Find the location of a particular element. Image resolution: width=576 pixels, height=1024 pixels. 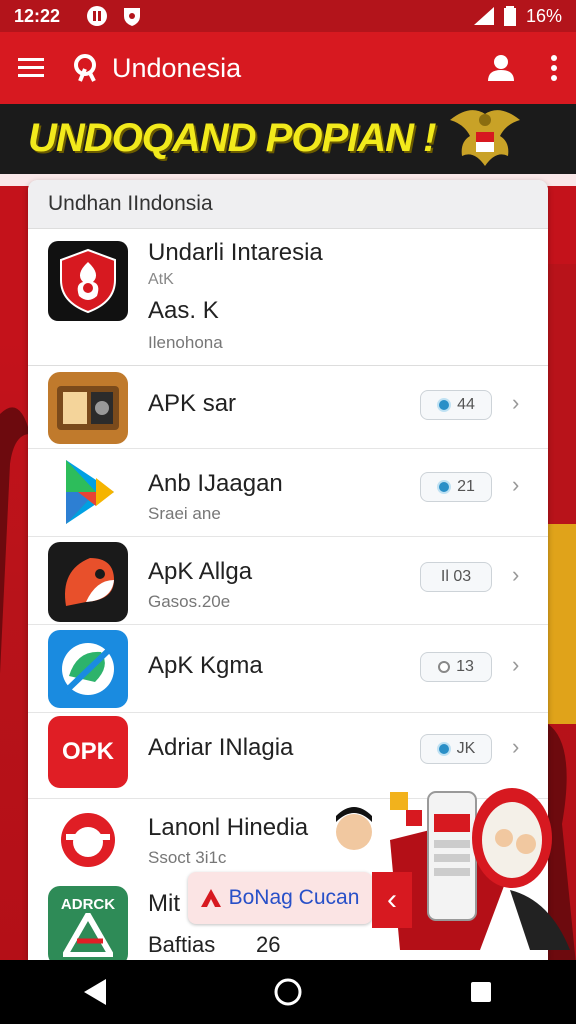

opk-app-icon: OPK is located at coordinates (88, 752).